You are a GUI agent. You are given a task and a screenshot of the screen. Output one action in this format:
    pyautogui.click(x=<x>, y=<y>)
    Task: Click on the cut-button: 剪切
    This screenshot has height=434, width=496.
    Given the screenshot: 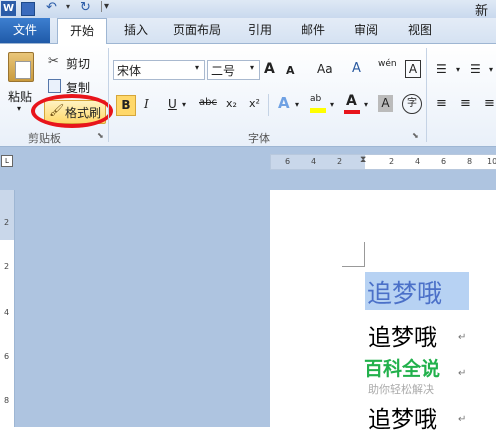 What is the action you would take?
    pyautogui.click(x=78, y=63)
    